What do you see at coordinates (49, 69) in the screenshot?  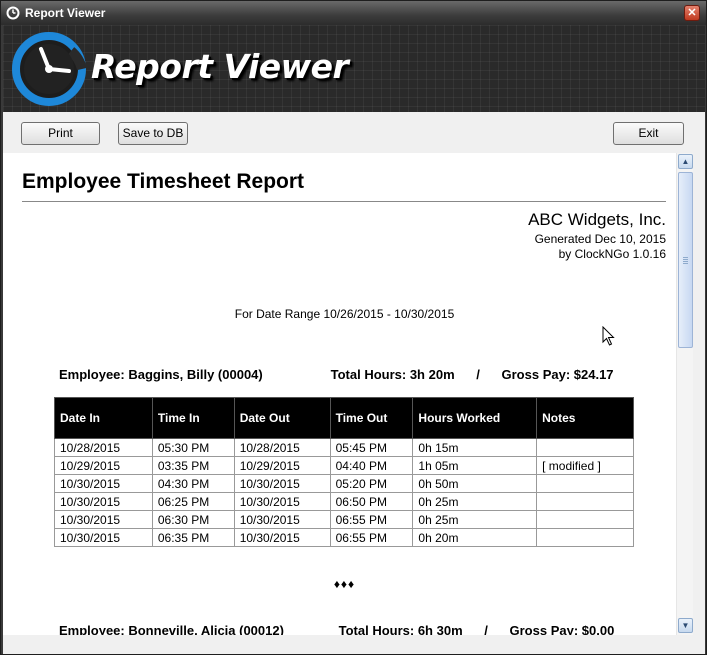 I see `clock-logo-icon` at bounding box center [49, 69].